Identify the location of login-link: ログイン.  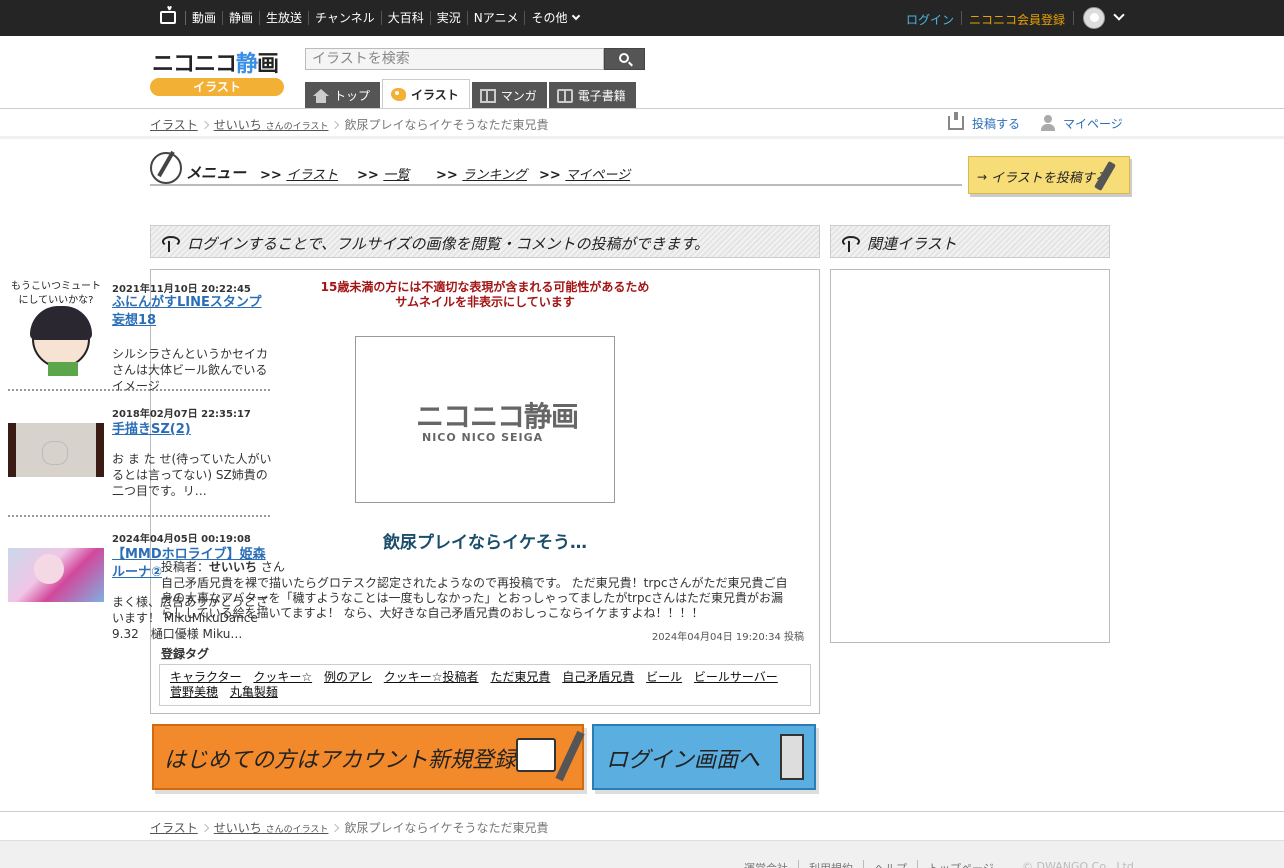
(930, 19).